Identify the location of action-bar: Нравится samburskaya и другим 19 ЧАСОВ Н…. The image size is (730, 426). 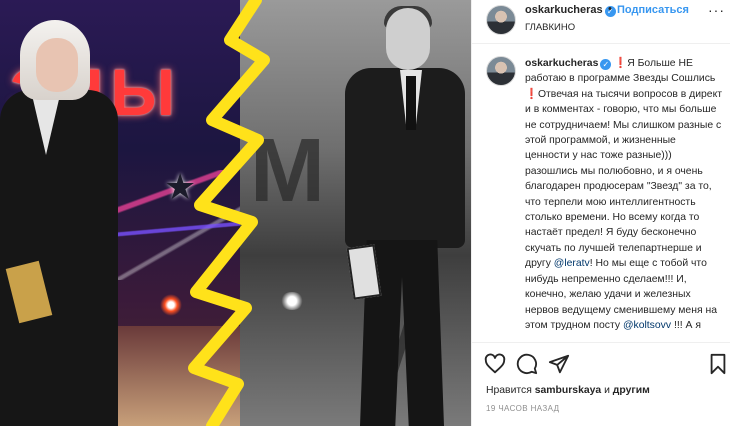
(601, 384).